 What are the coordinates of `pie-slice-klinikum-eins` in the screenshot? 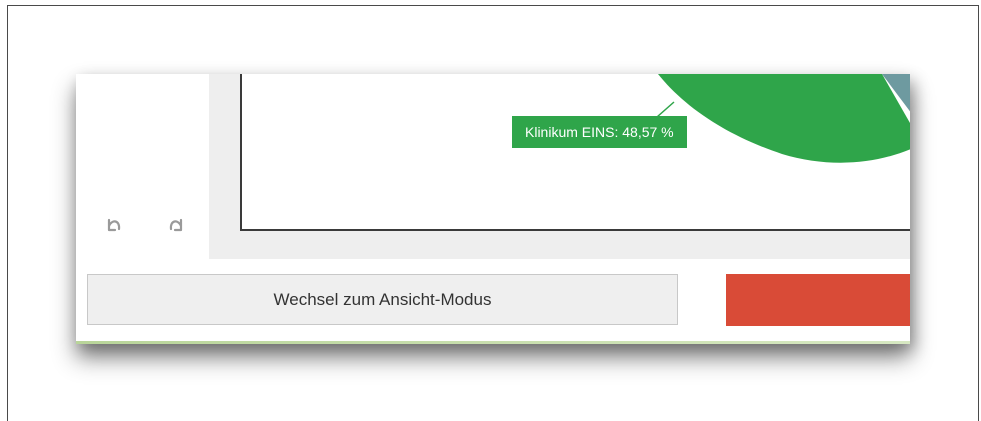 It's located at (784, 118).